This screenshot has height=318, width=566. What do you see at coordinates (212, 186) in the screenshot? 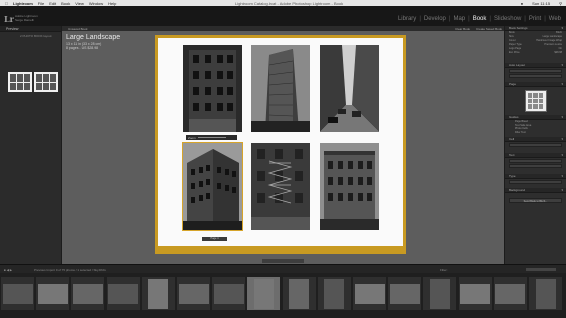
I see `photo-cell-selected` at bounding box center [212, 186].